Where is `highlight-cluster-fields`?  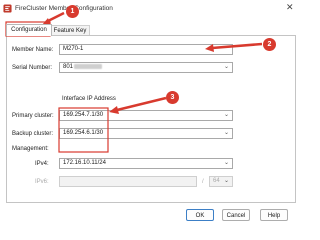 highlight-cluster-fields is located at coordinates (83, 130).